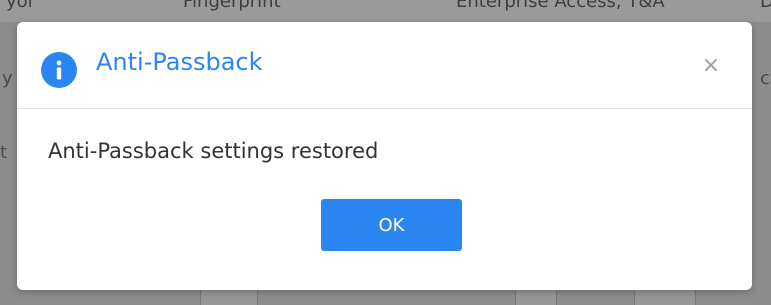  What do you see at coordinates (7, 78) in the screenshot?
I see `background-fragment: y` at bounding box center [7, 78].